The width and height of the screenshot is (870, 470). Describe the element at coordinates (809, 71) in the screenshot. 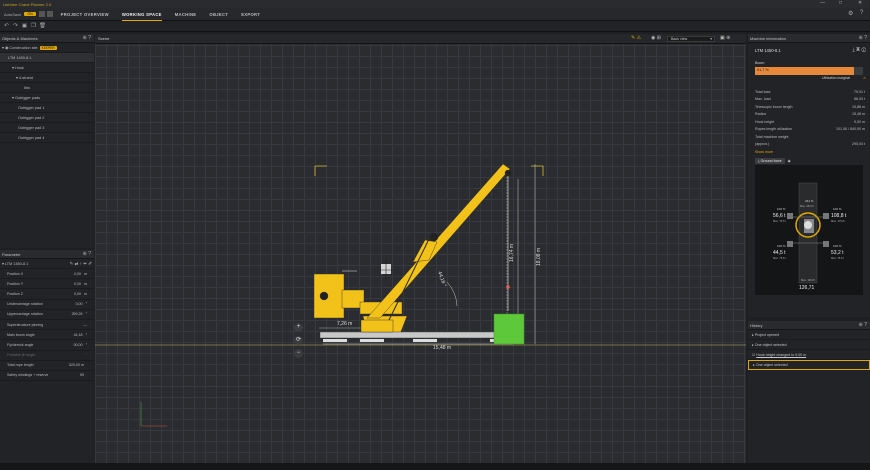

I see `utilization-bar: 91,7 %` at that location.